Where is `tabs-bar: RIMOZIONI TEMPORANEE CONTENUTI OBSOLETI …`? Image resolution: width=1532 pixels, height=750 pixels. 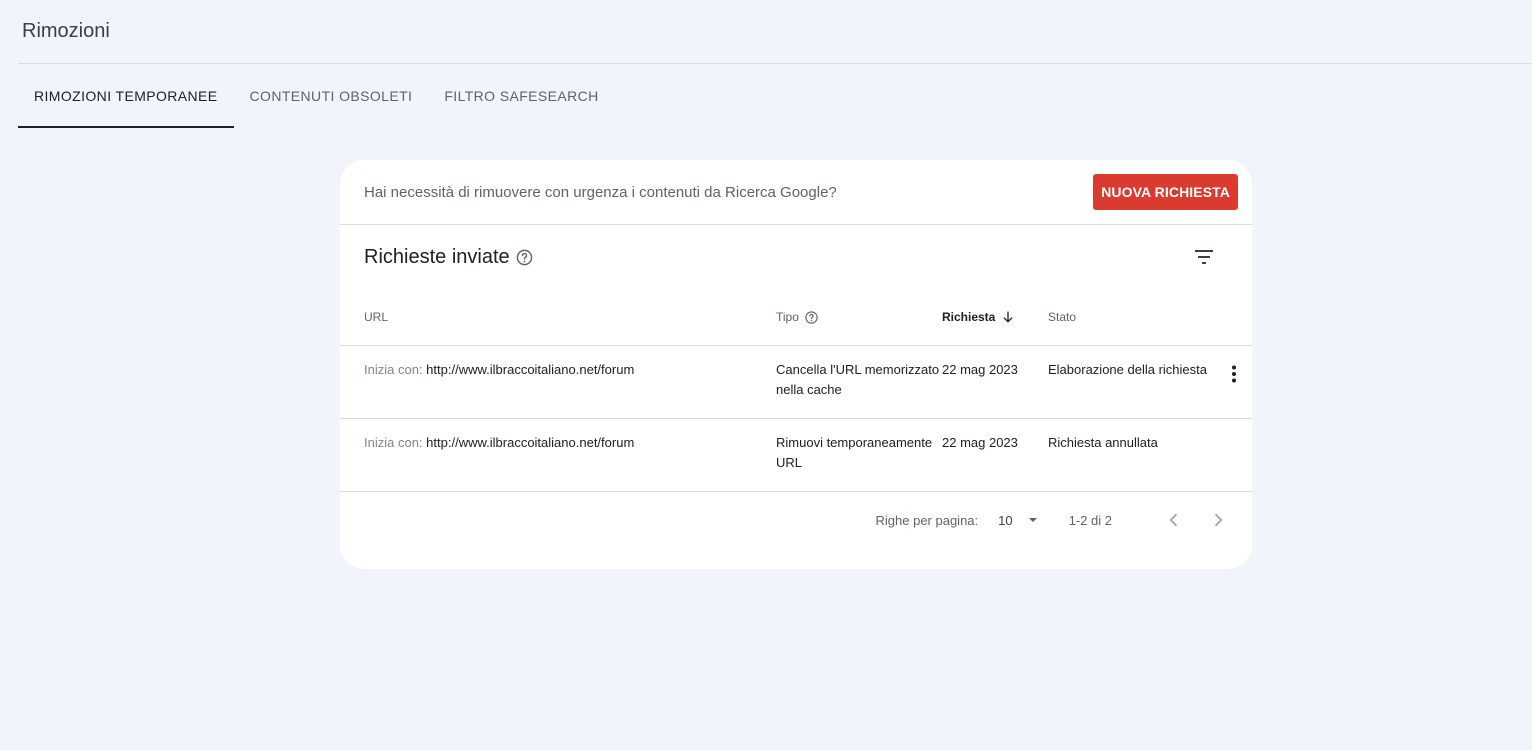 tabs-bar: RIMOZIONI TEMPORANEE CONTENUTI OBSOLETI … is located at coordinates (316, 96).